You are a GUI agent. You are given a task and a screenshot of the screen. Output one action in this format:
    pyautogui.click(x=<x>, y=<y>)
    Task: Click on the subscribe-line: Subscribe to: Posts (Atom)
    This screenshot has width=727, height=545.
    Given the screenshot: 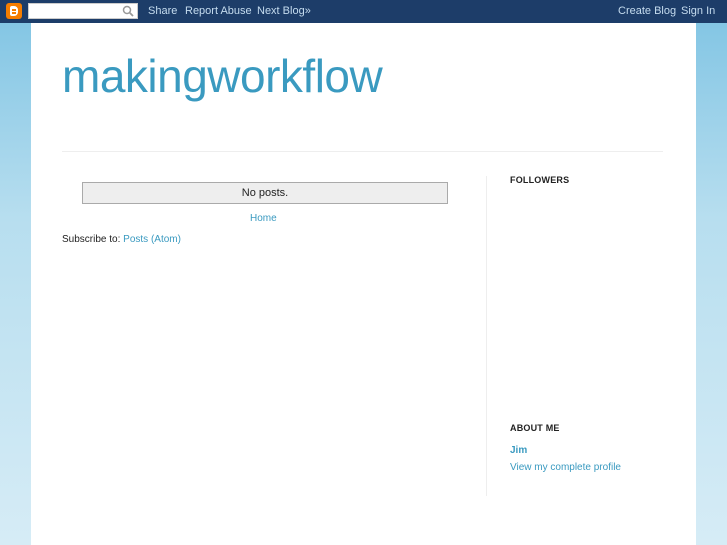 What is the action you would take?
    pyautogui.click(x=121, y=239)
    